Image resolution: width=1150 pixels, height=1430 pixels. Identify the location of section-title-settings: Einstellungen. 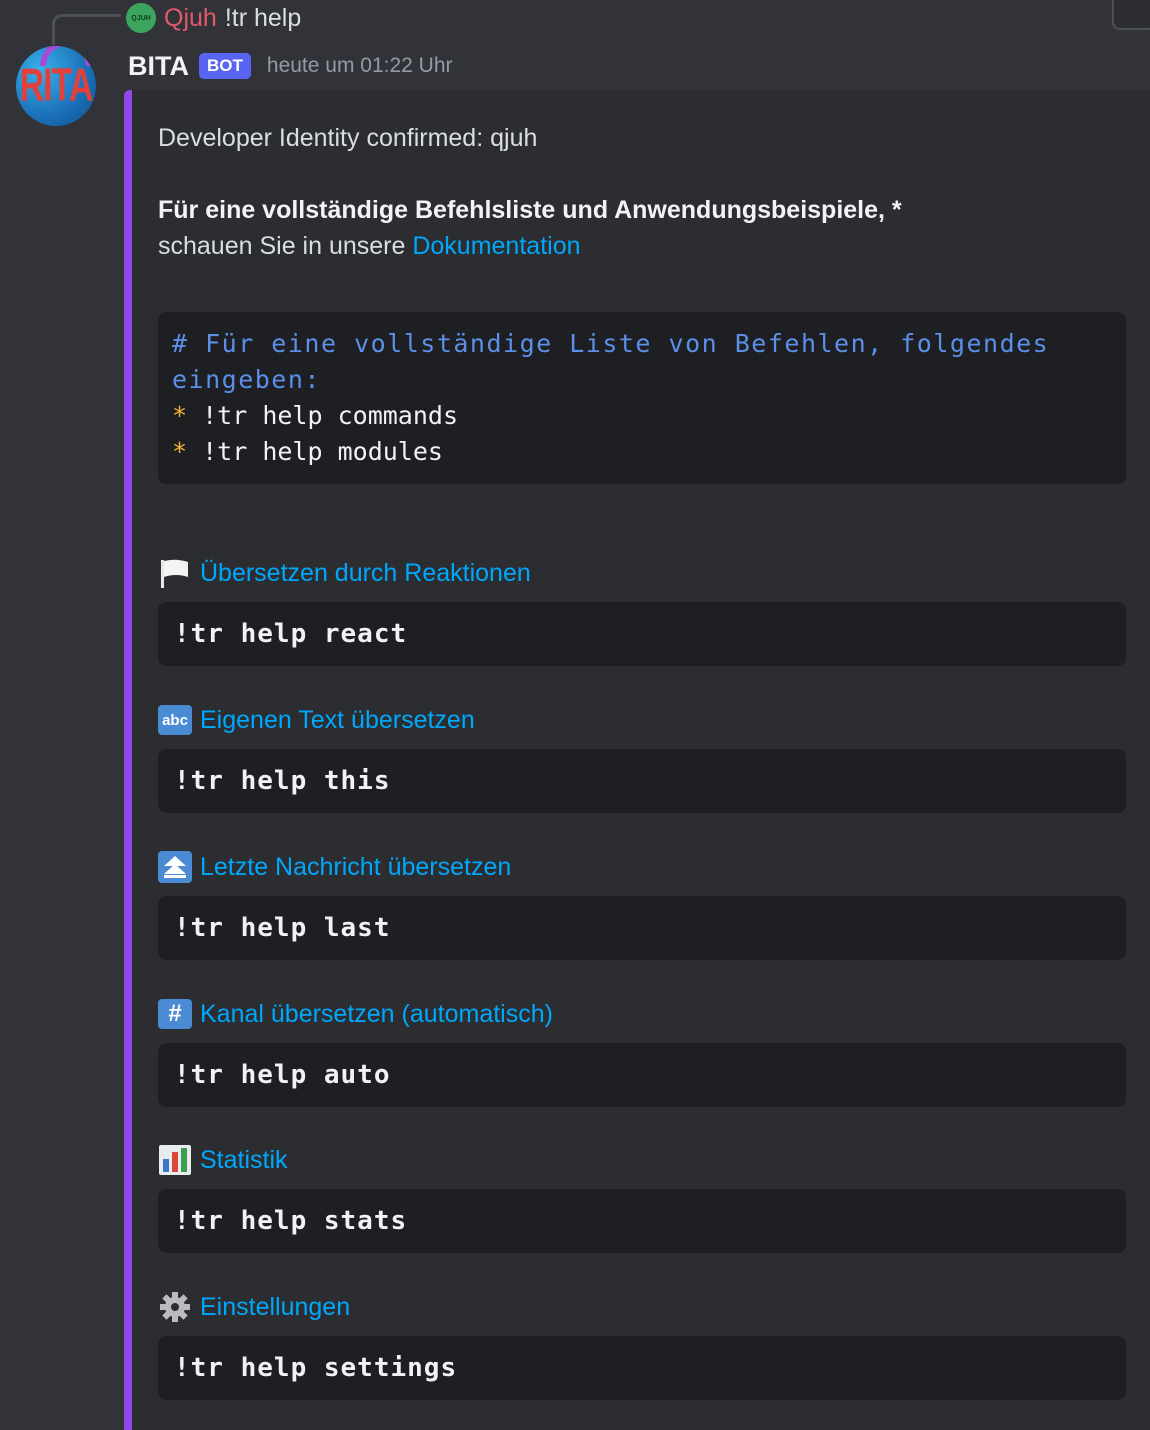
(254, 1307).